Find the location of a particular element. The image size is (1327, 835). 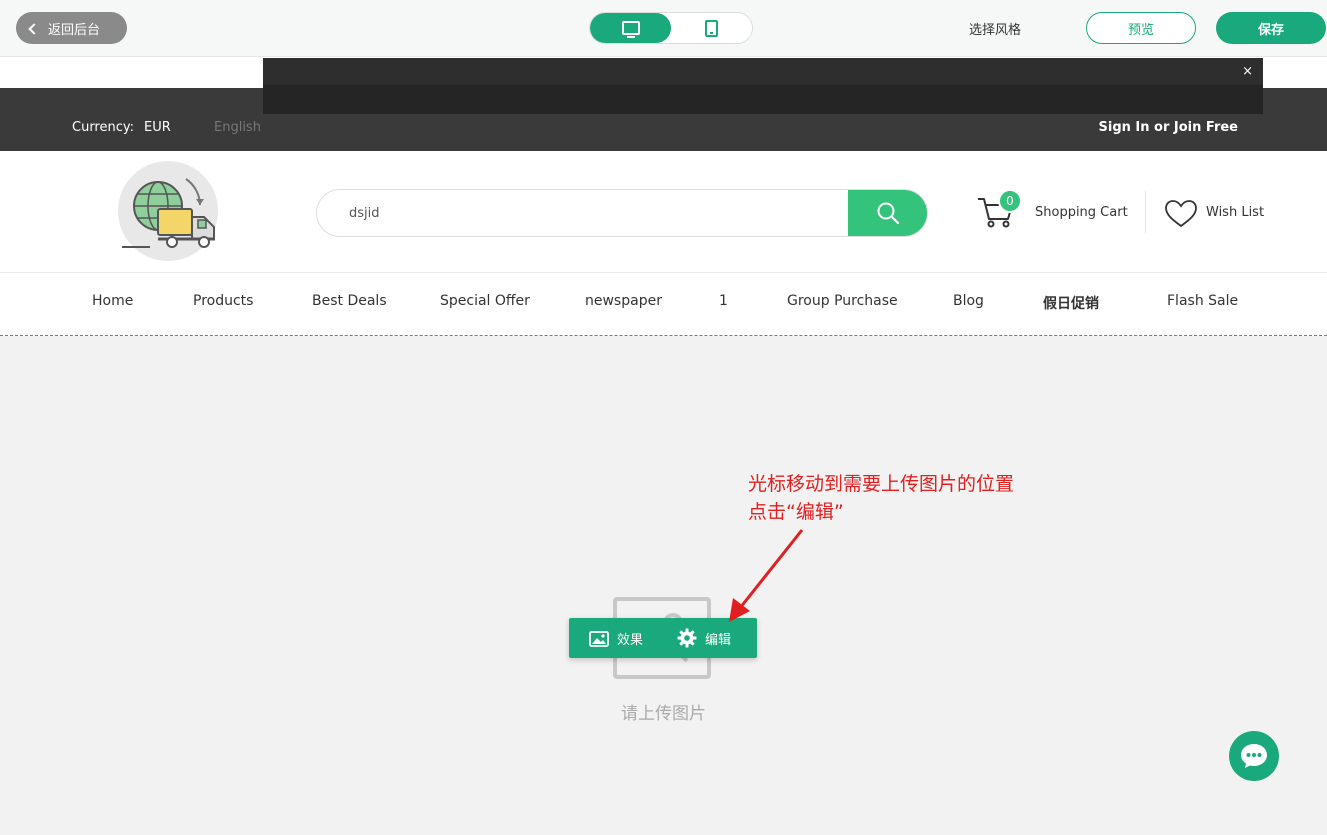

chevron-left-icon is located at coordinates (34, 28).